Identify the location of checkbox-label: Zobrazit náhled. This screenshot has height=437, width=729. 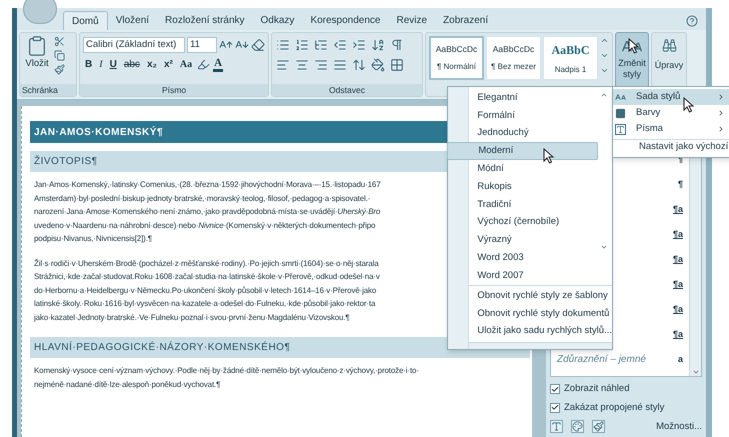
(597, 389).